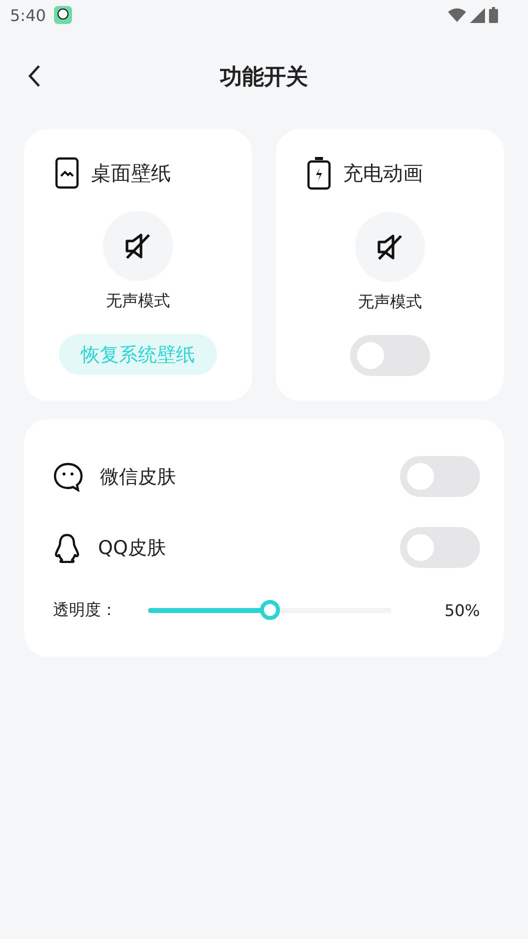  What do you see at coordinates (63, 15) in the screenshot?
I see `app-notification-icon` at bounding box center [63, 15].